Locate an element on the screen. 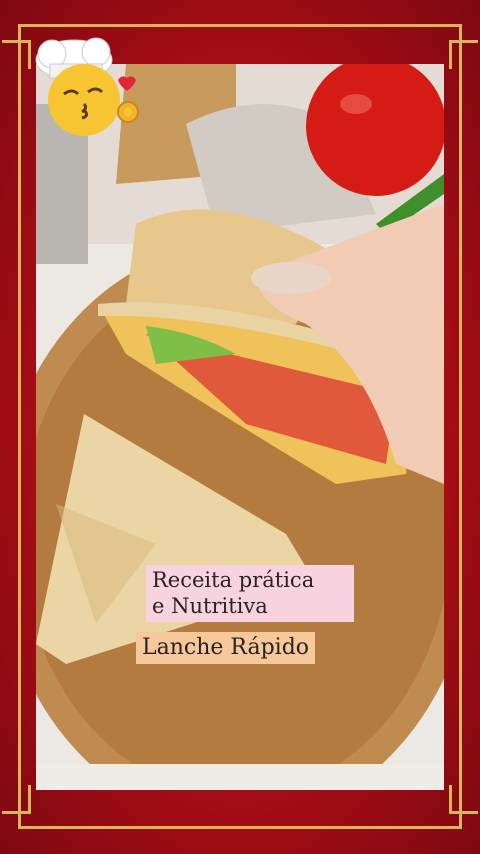 This screenshot has height=854, width=480. caption-highlight: Lanche Rápido is located at coordinates (226, 648).